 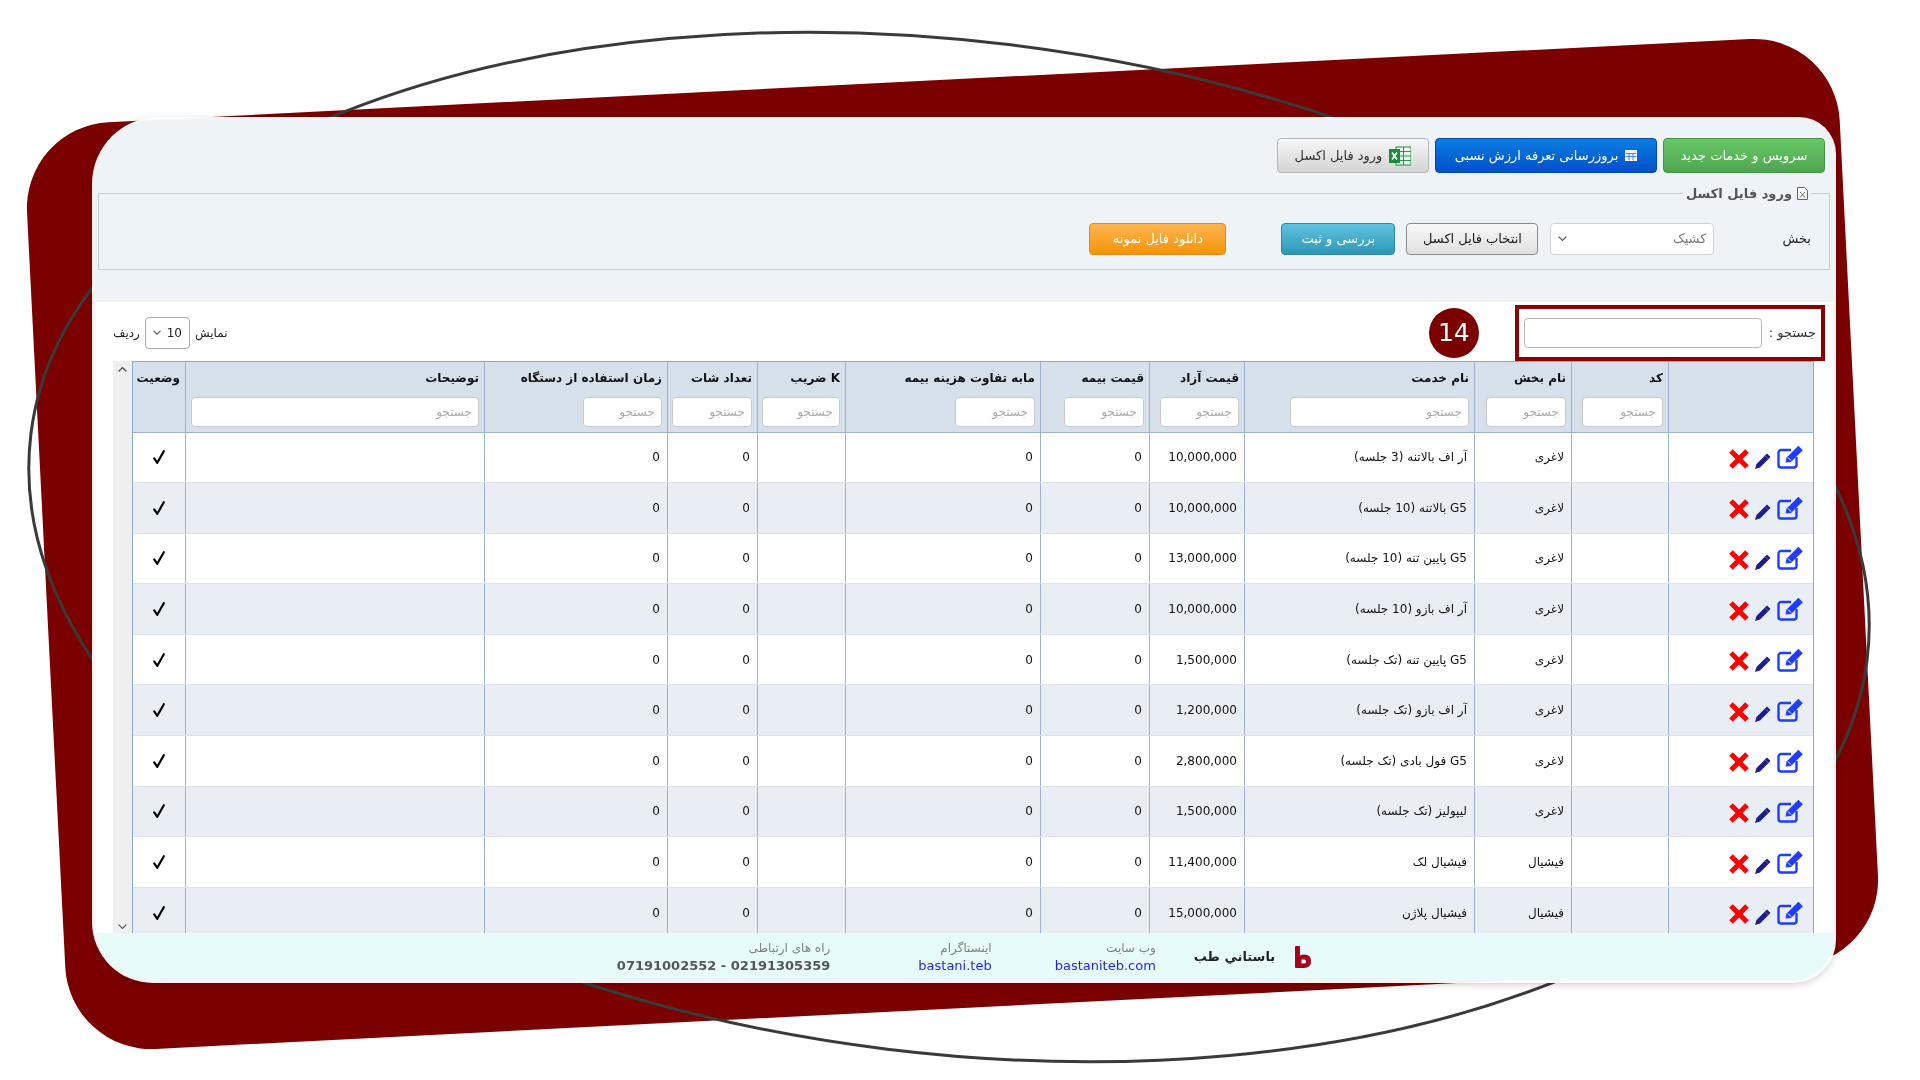 I want to click on chevron-up-icon, so click(x=122, y=369).